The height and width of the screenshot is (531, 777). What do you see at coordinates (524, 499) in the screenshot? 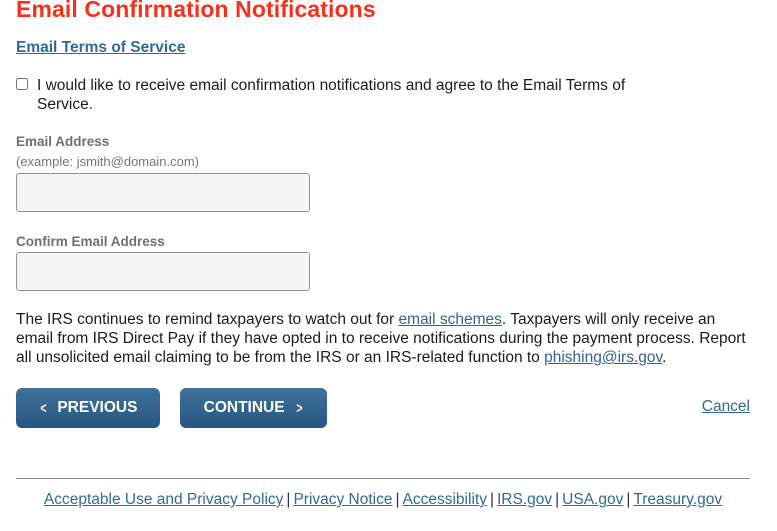
I see `footer-link-irs-gov: IRS.gov` at bounding box center [524, 499].